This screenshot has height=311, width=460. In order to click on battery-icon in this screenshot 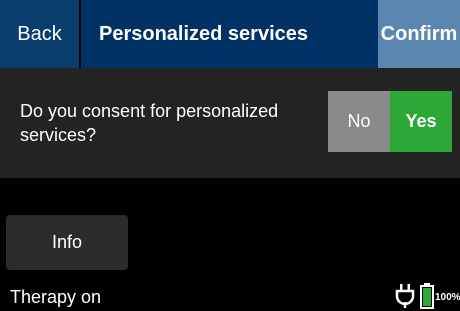, I will do `click(427, 296)`.